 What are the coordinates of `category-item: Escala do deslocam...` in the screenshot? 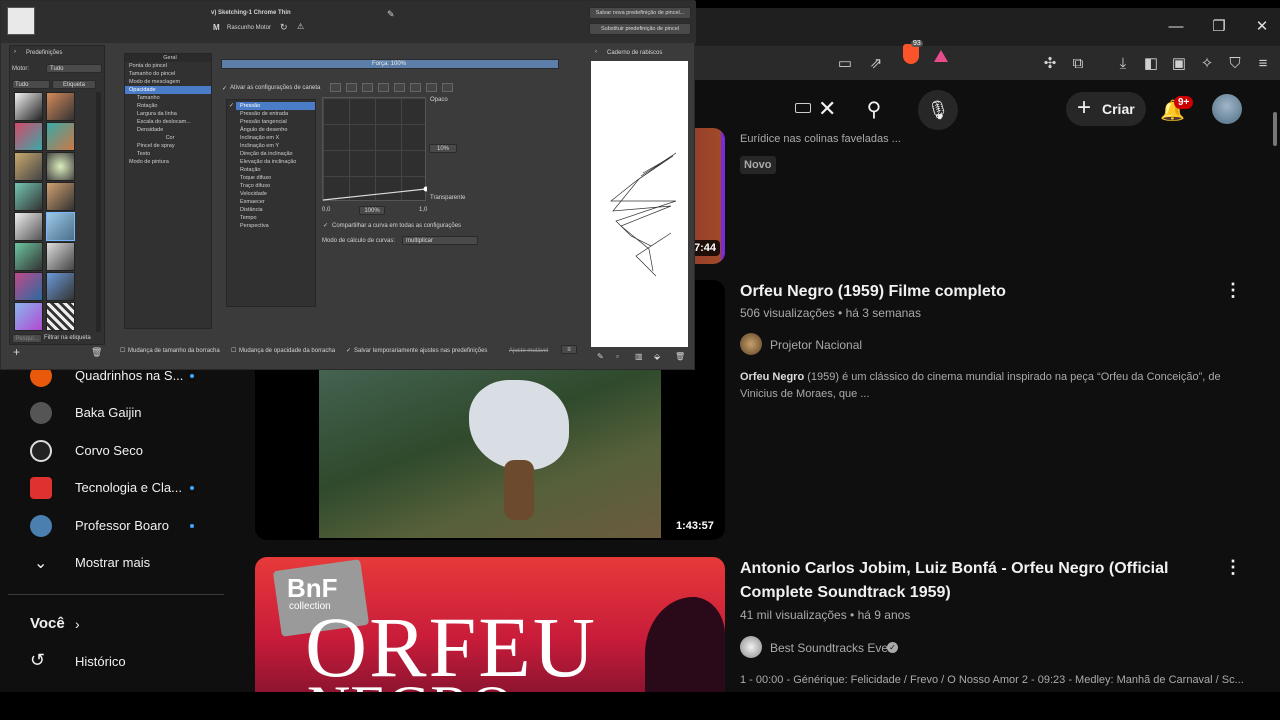 It's located at (168, 122).